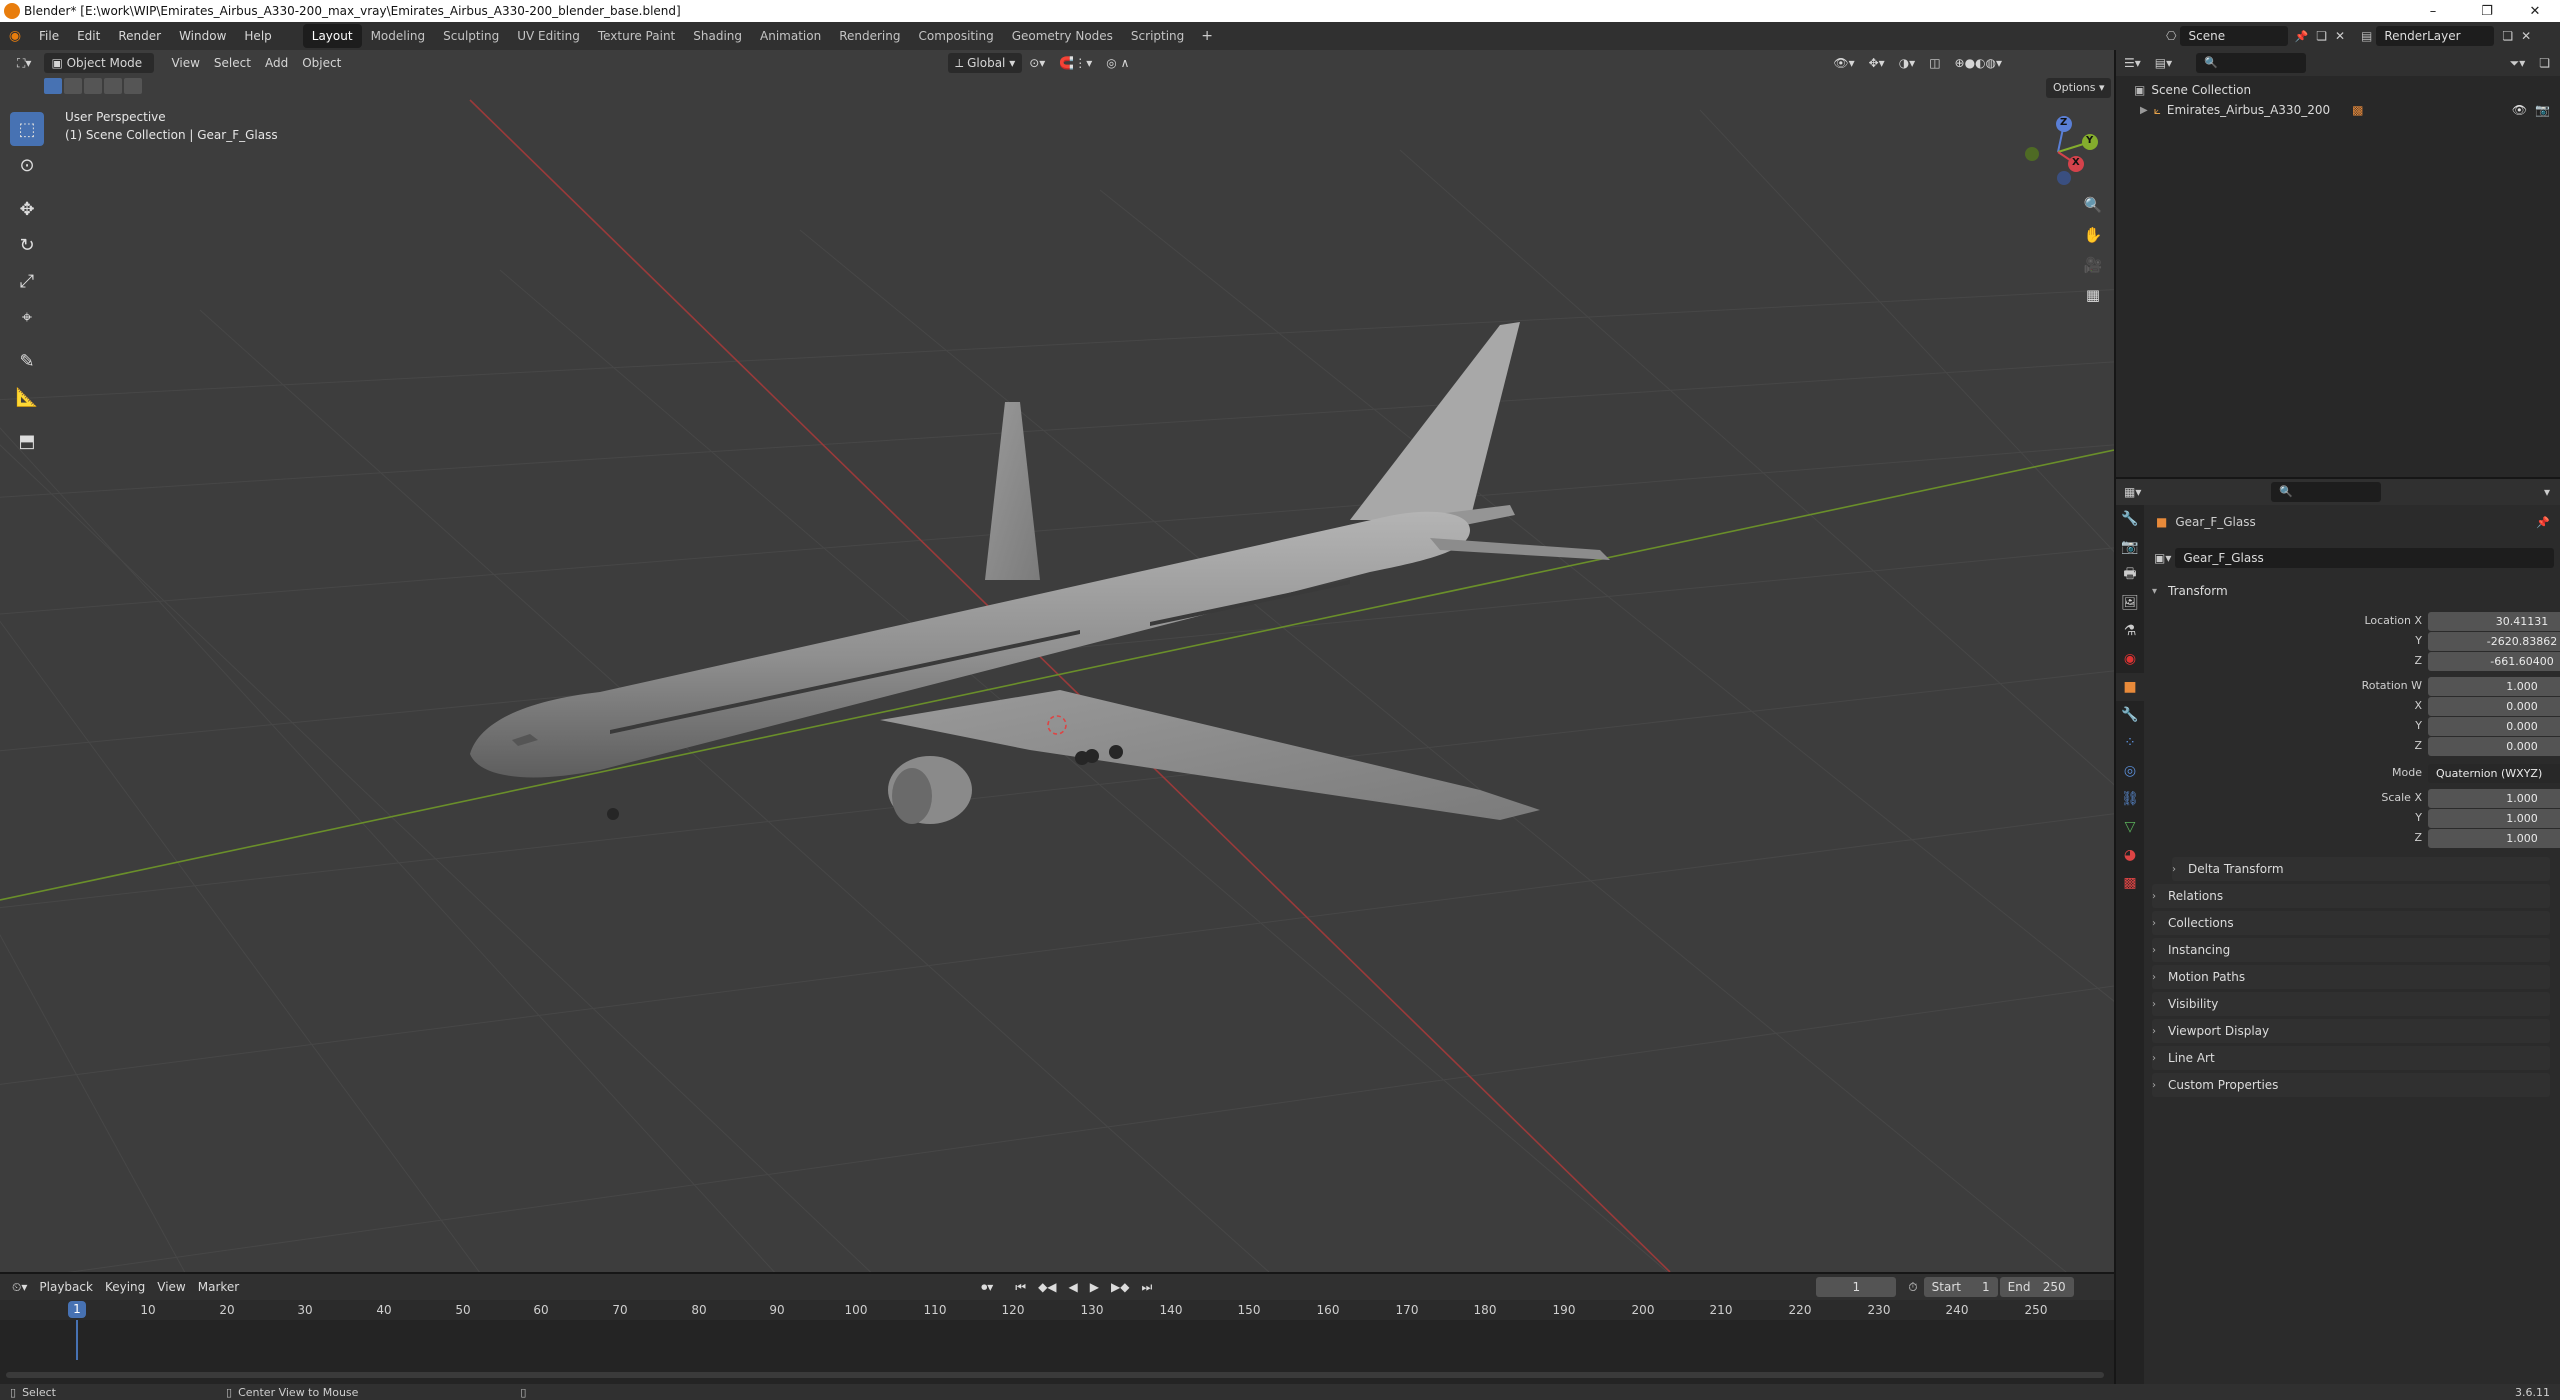  What do you see at coordinates (1047, 1287) in the screenshot?
I see `jump-keyframe-back-icon: ◆◀` at bounding box center [1047, 1287].